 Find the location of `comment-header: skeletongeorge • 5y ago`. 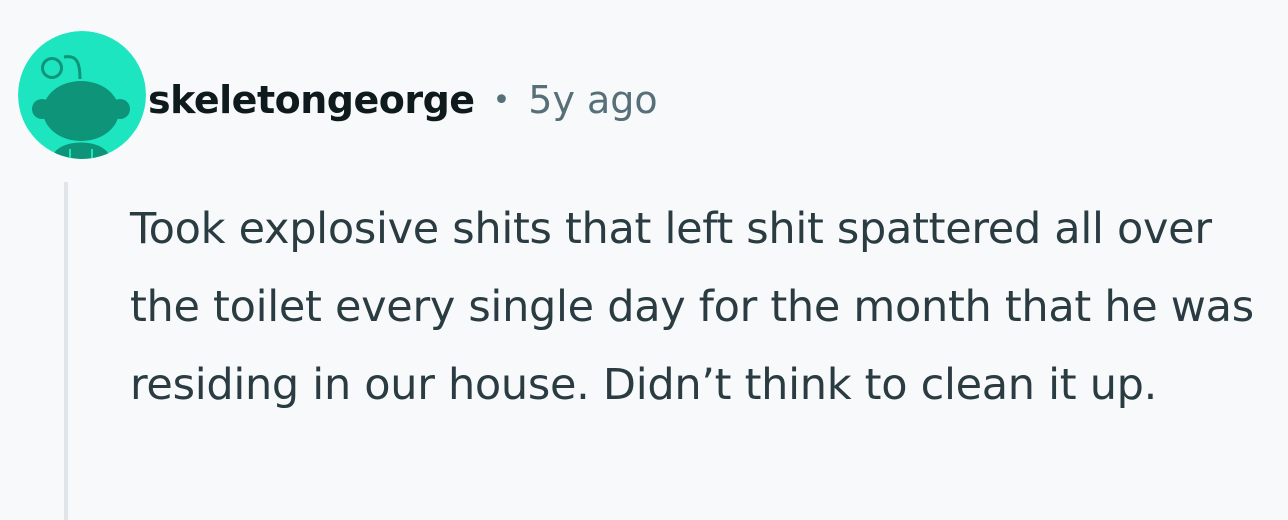

comment-header: skeletongeorge • 5y ago is located at coordinates (403, 100).